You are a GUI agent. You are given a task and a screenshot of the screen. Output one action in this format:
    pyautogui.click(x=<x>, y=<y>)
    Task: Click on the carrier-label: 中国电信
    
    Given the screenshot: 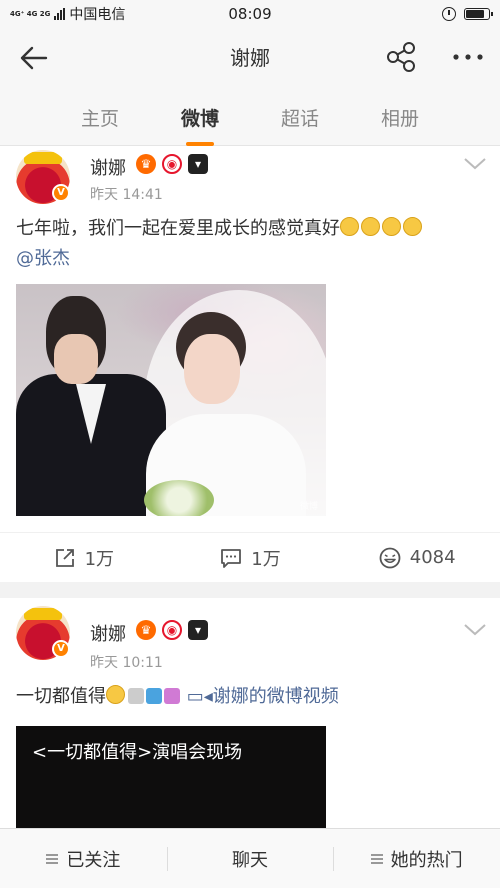 What is the action you would take?
    pyautogui.click(x=97, y=15)
    